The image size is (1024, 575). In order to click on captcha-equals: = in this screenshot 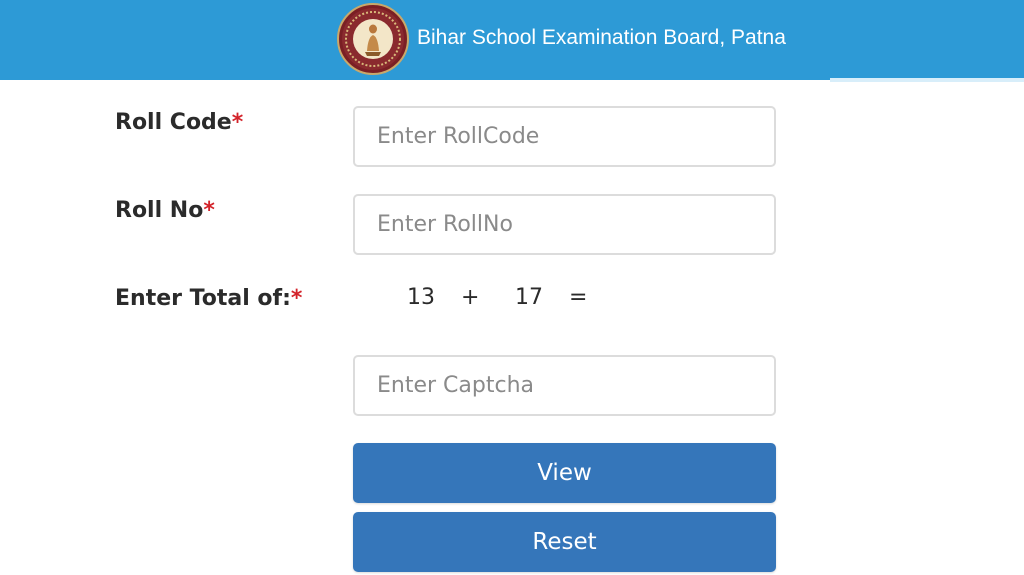, I will do `click(578, 297)`.